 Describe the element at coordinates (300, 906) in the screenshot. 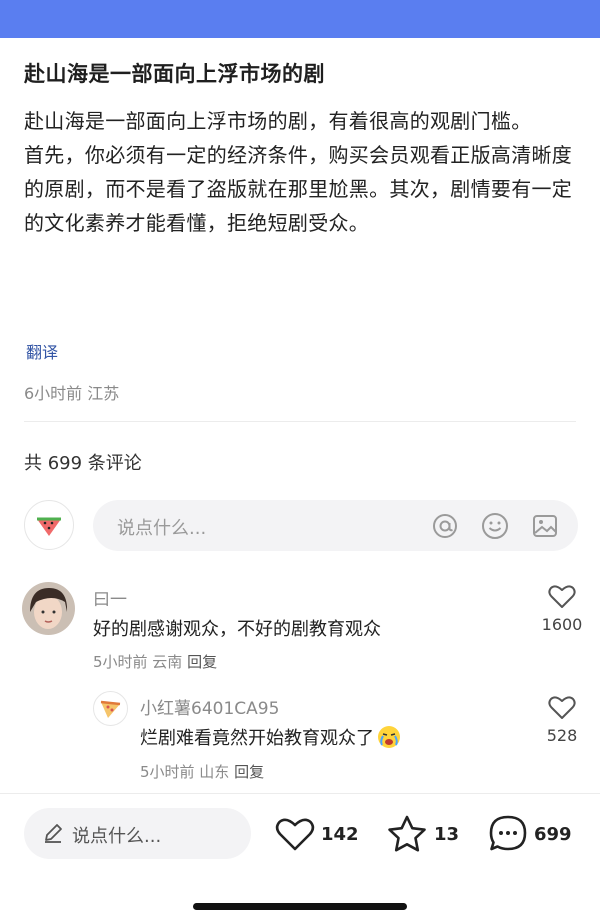

I see `home-indicator` at that location.